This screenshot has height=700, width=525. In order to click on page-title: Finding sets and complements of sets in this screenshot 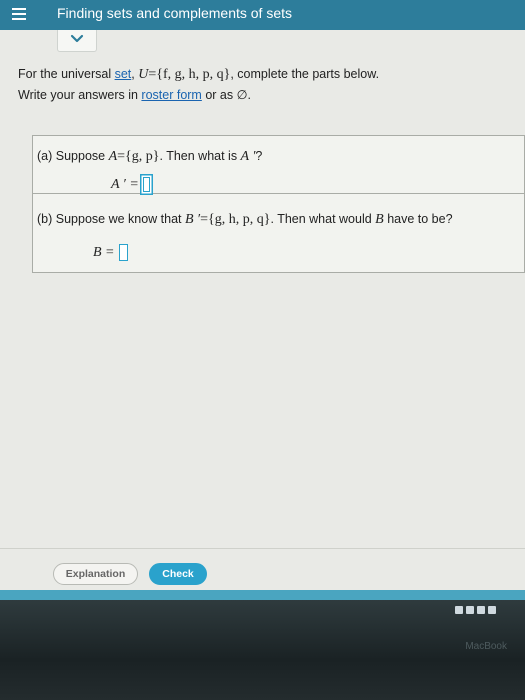, I will do `click(175, 13)`.